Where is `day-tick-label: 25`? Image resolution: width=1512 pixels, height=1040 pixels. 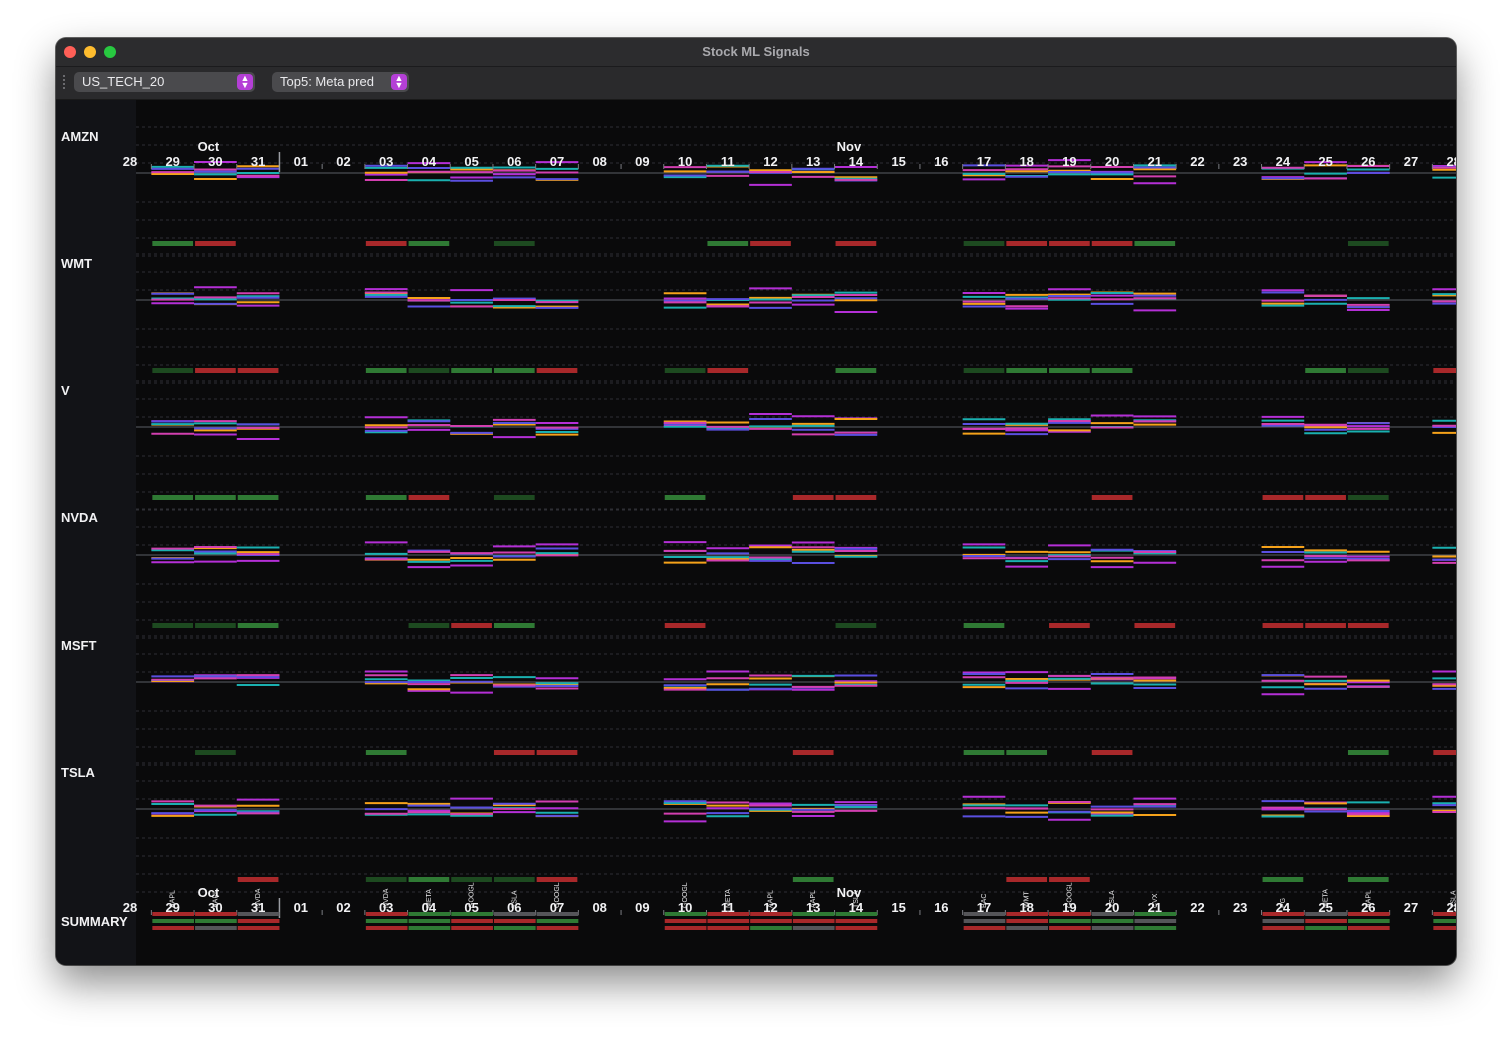 day-tick-label: 25 is located at coordinates (1325, 161).